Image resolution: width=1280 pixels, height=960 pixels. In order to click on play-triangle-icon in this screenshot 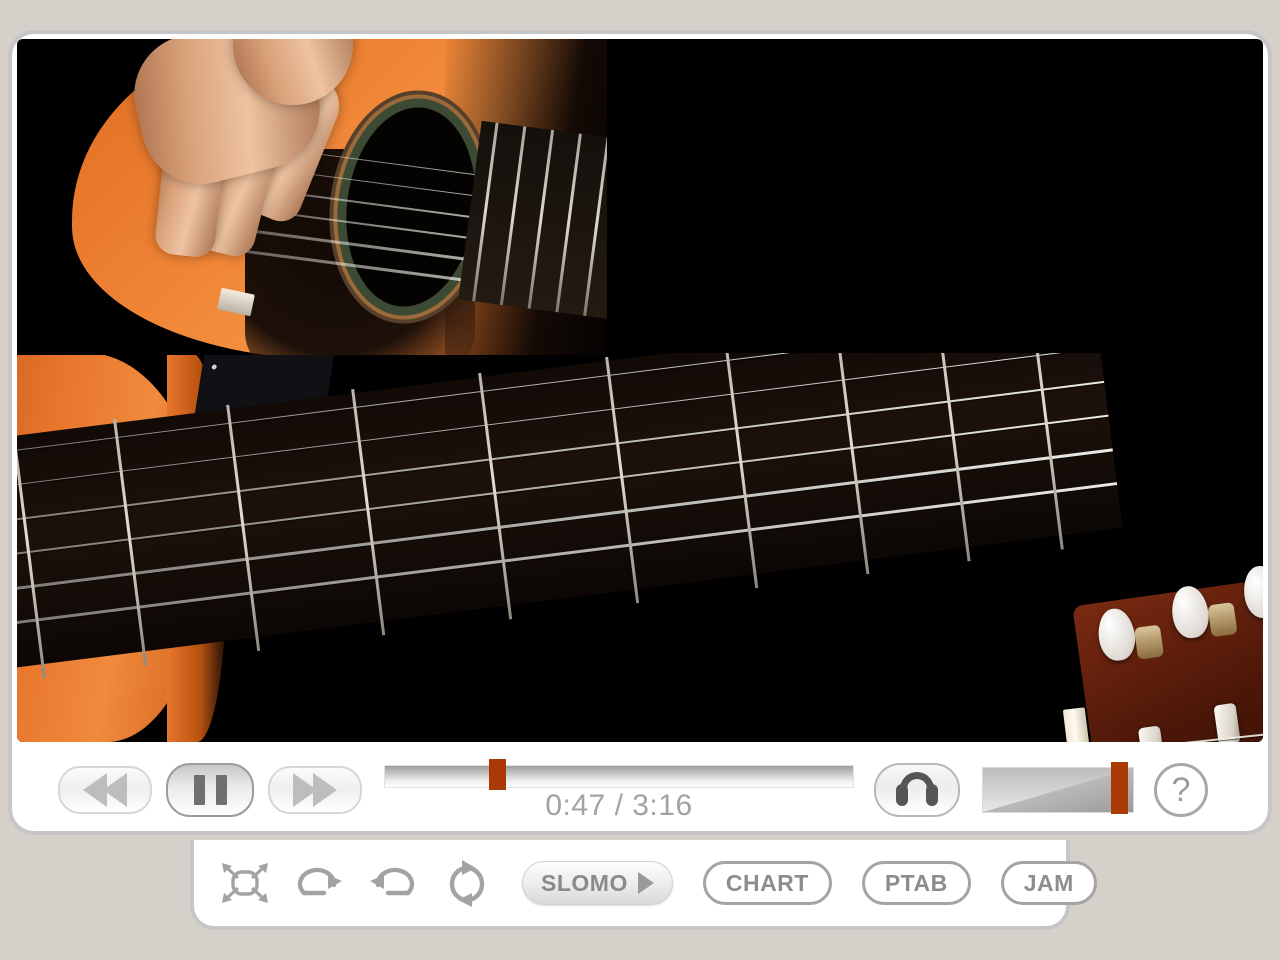, I will do `click(645, 883)`.